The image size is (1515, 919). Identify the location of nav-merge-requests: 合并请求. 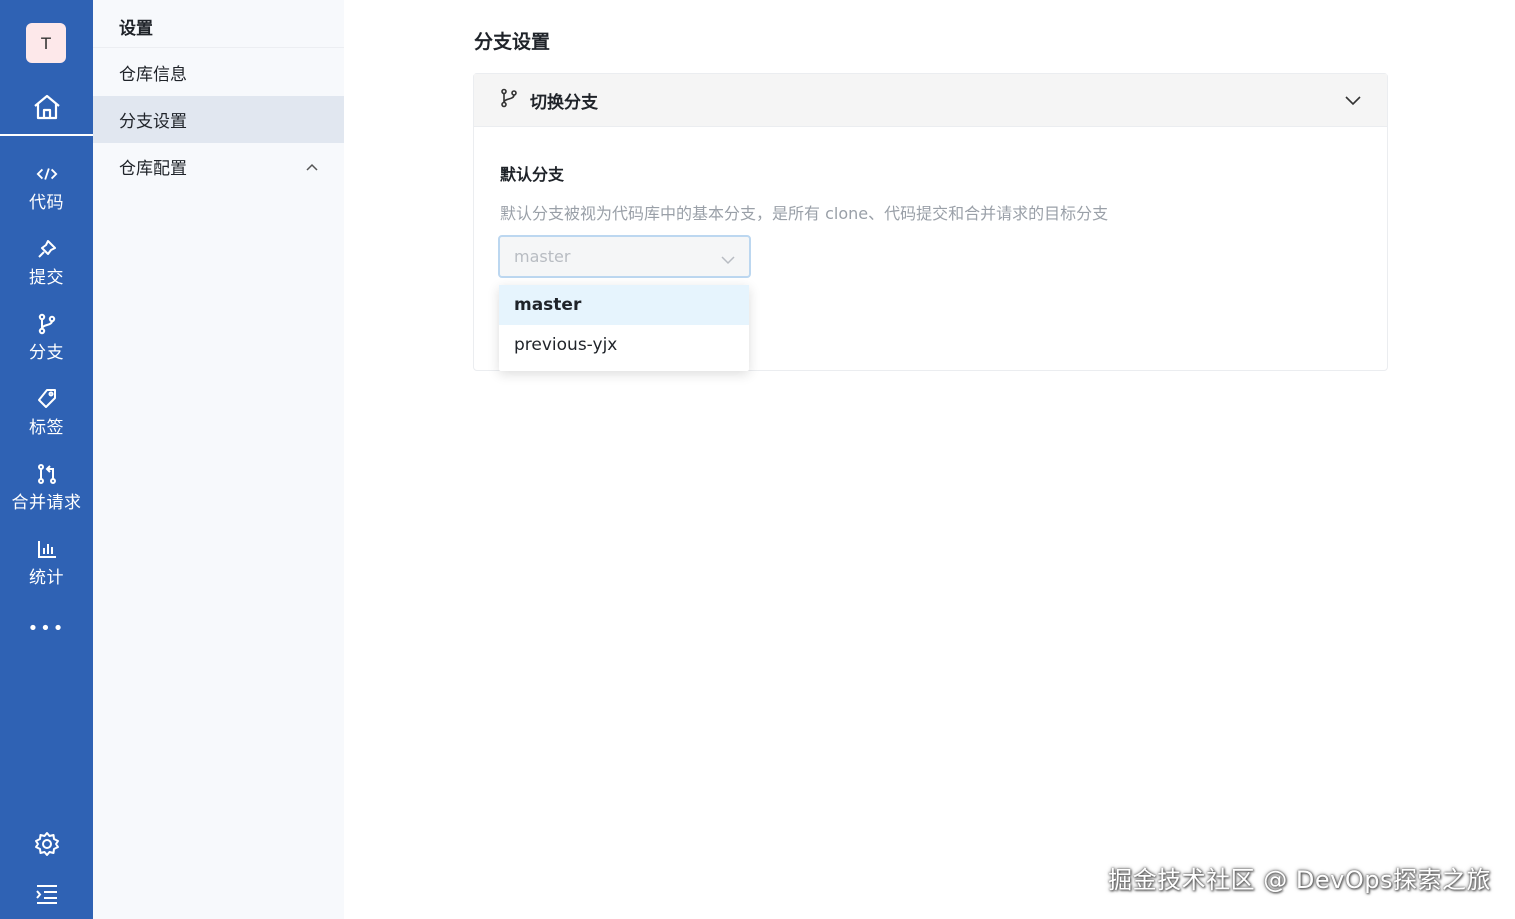
(46, 488).